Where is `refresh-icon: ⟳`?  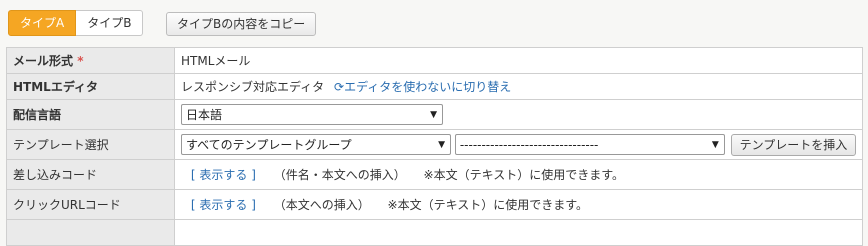 refresh-icon: ⟳ is located at coordinates (339, 87).